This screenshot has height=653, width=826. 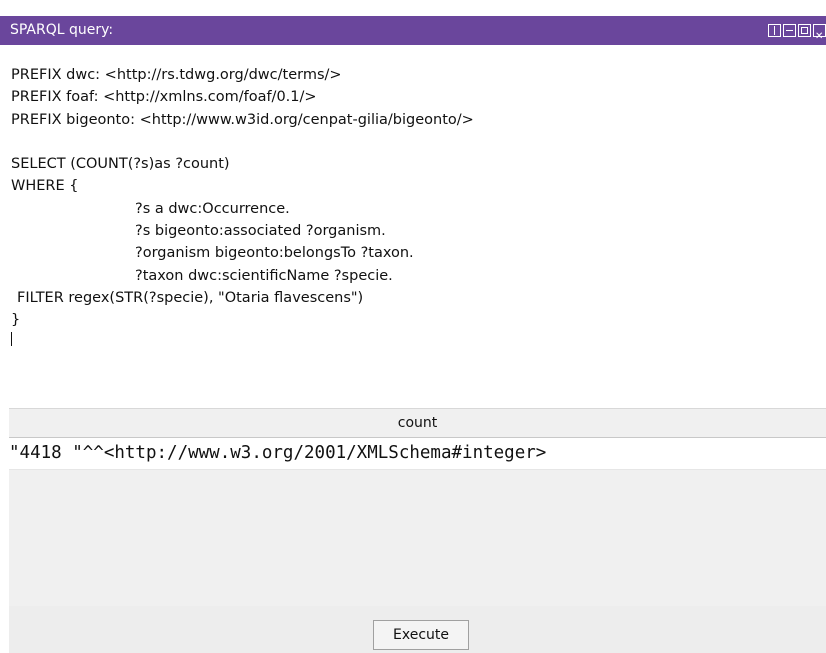 What do you see at coordinates (264, 275) in the screenshot?
I see `query-line: ?taxon dwc:scientificName ?specie.` at bounding box center [264, 275].